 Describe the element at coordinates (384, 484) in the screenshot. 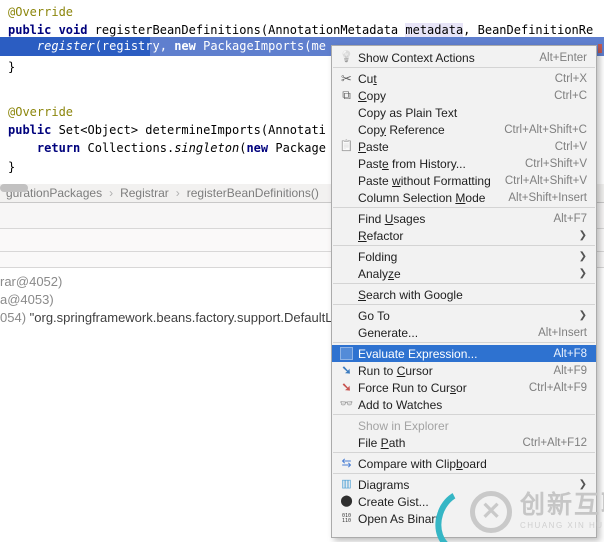

I see `menu-item-label: Diagrams` at that location.